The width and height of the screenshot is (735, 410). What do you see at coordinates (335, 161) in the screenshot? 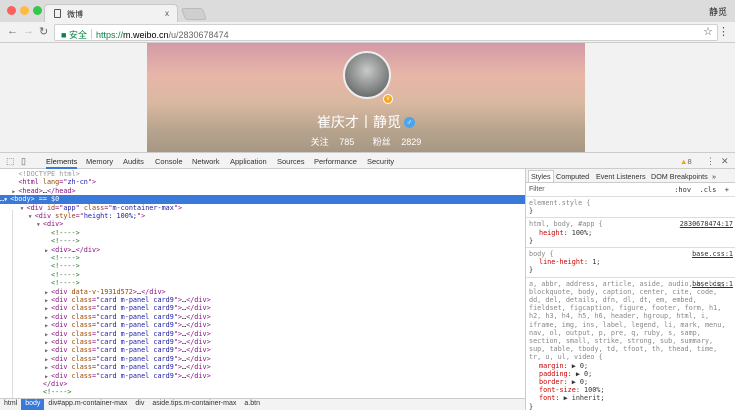
I see `tab-performance: Performance` at bounding box center [335, 161].